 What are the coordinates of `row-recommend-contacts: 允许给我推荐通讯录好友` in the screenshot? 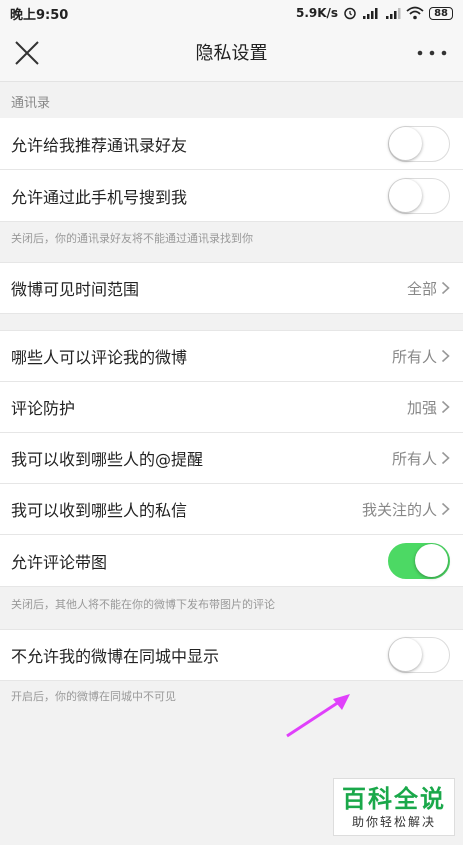 It's located at (231, 144).